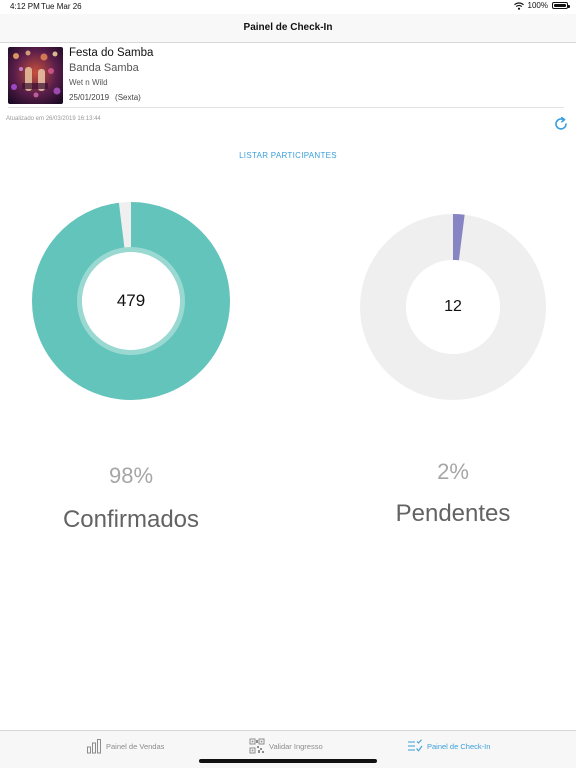 This screenshot has width=576, height=768. I want to click on tab-validate-ticket: Validar Ingresso, so click(286, 746).